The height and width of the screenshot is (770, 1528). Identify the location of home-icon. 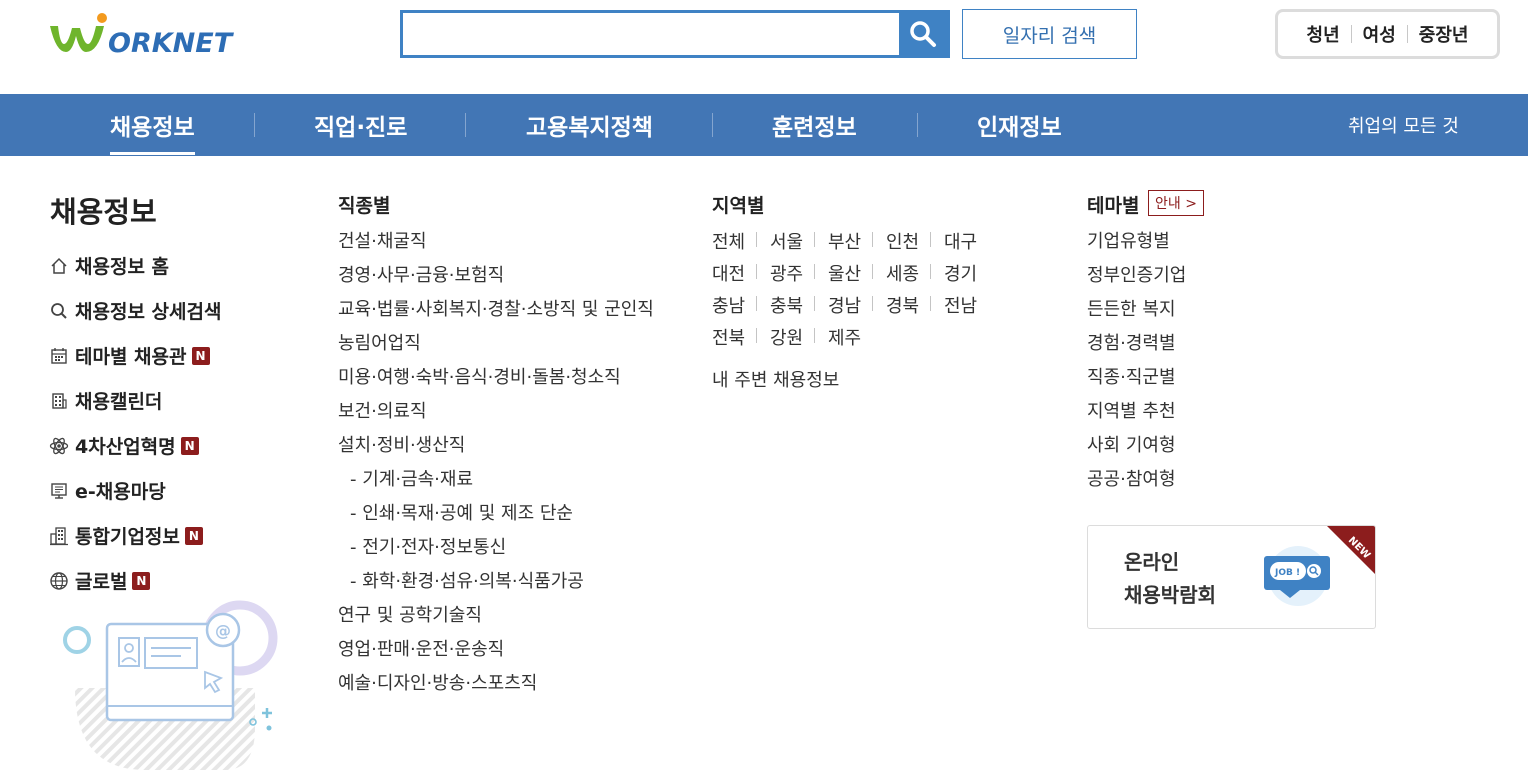
(59, 266).